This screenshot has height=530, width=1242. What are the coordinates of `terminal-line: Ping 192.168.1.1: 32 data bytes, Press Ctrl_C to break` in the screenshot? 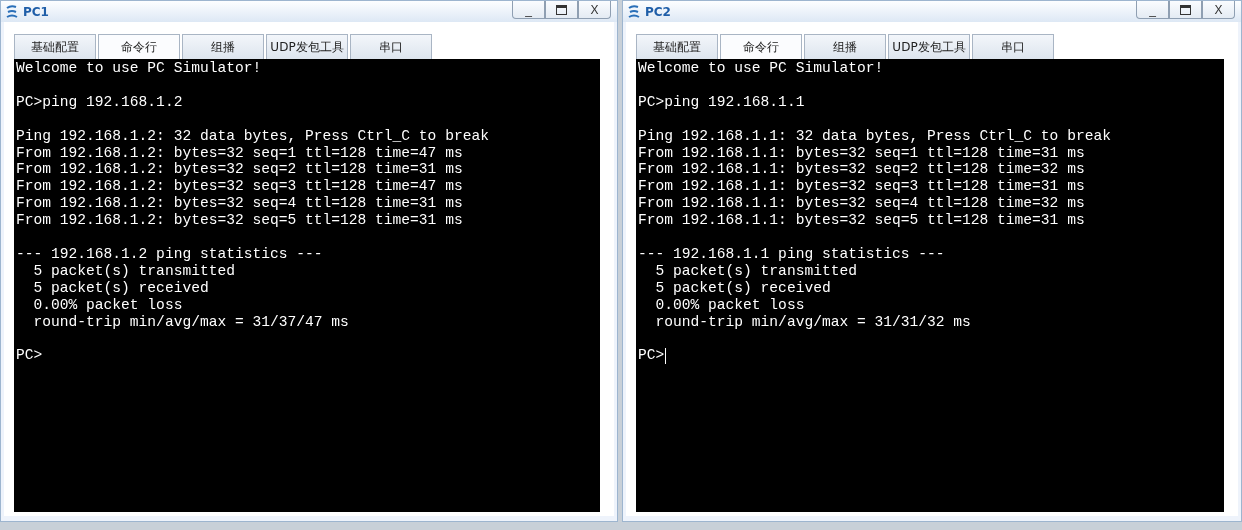 It's located at (874, 136).